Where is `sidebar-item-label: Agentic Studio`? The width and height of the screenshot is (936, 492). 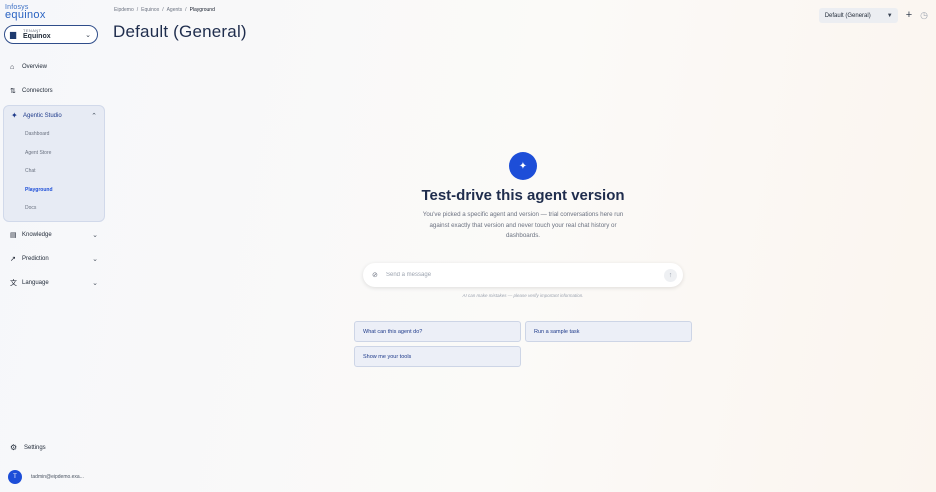 sidebar-item-label: Agentic Studio is located at coordinates (42, 115).